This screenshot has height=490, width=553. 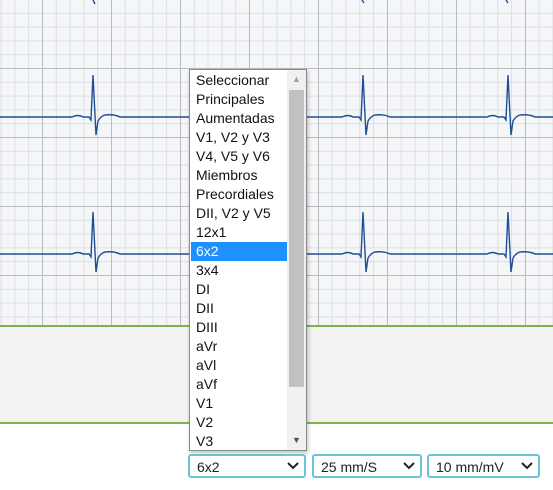 I want to click on triangle-down-icon: ▼, so click(x=296, y=440).